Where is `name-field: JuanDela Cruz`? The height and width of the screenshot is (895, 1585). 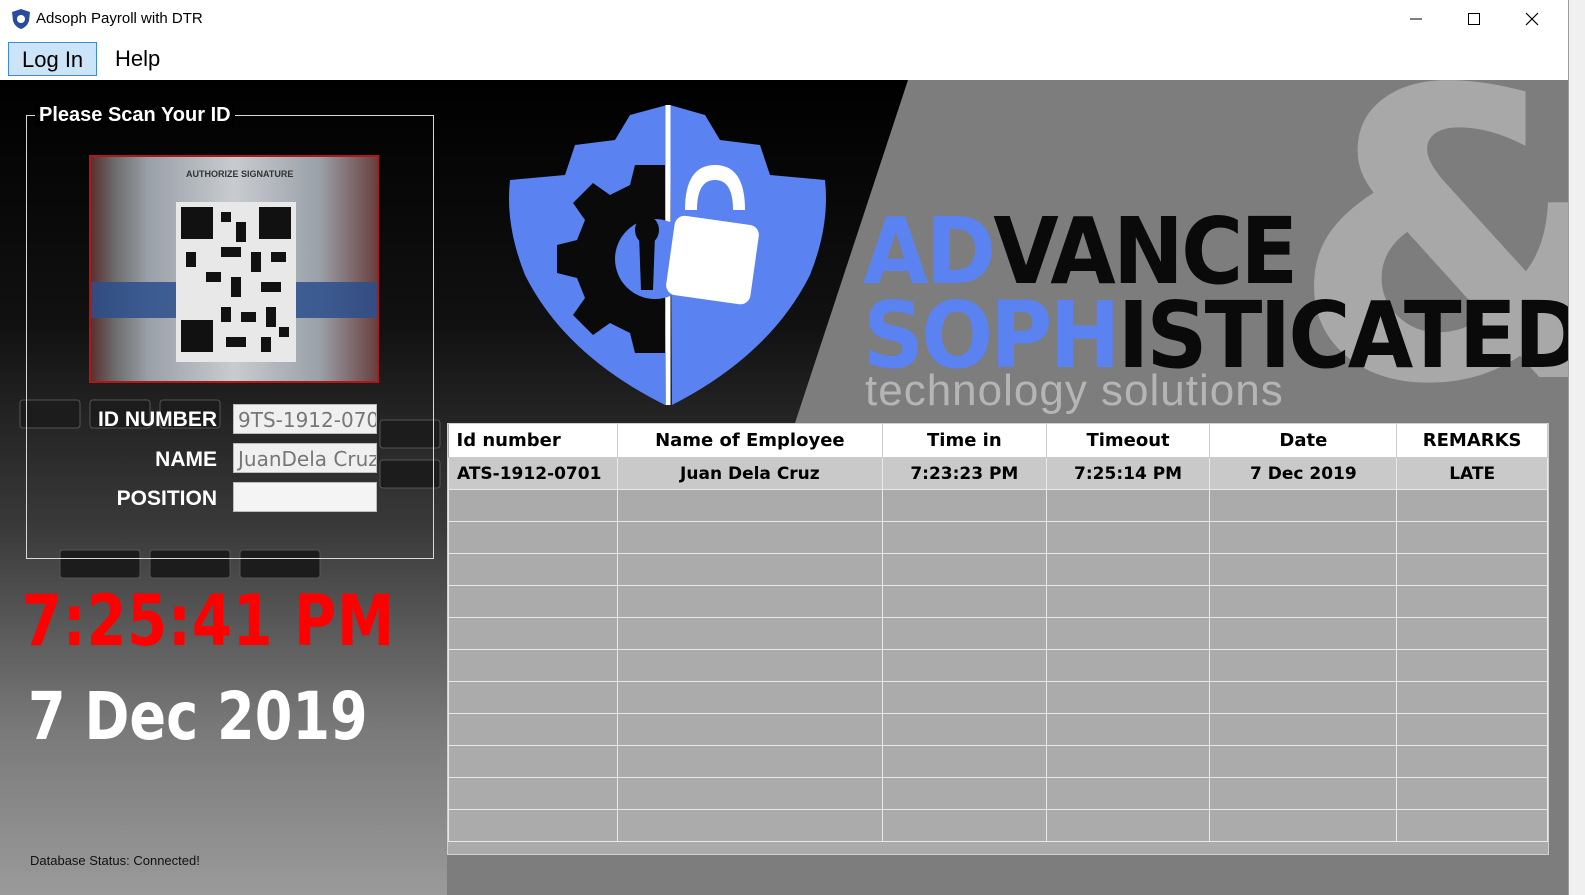 name-field: JuanDela Cruz is located at coordinates (305, 458).